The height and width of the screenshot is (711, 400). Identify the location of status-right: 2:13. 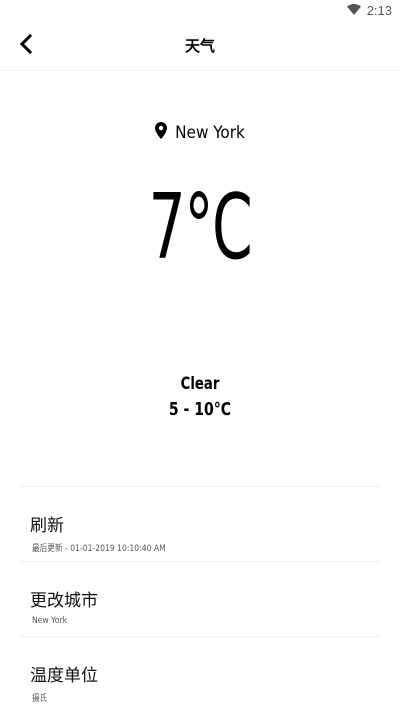
(369, 10).